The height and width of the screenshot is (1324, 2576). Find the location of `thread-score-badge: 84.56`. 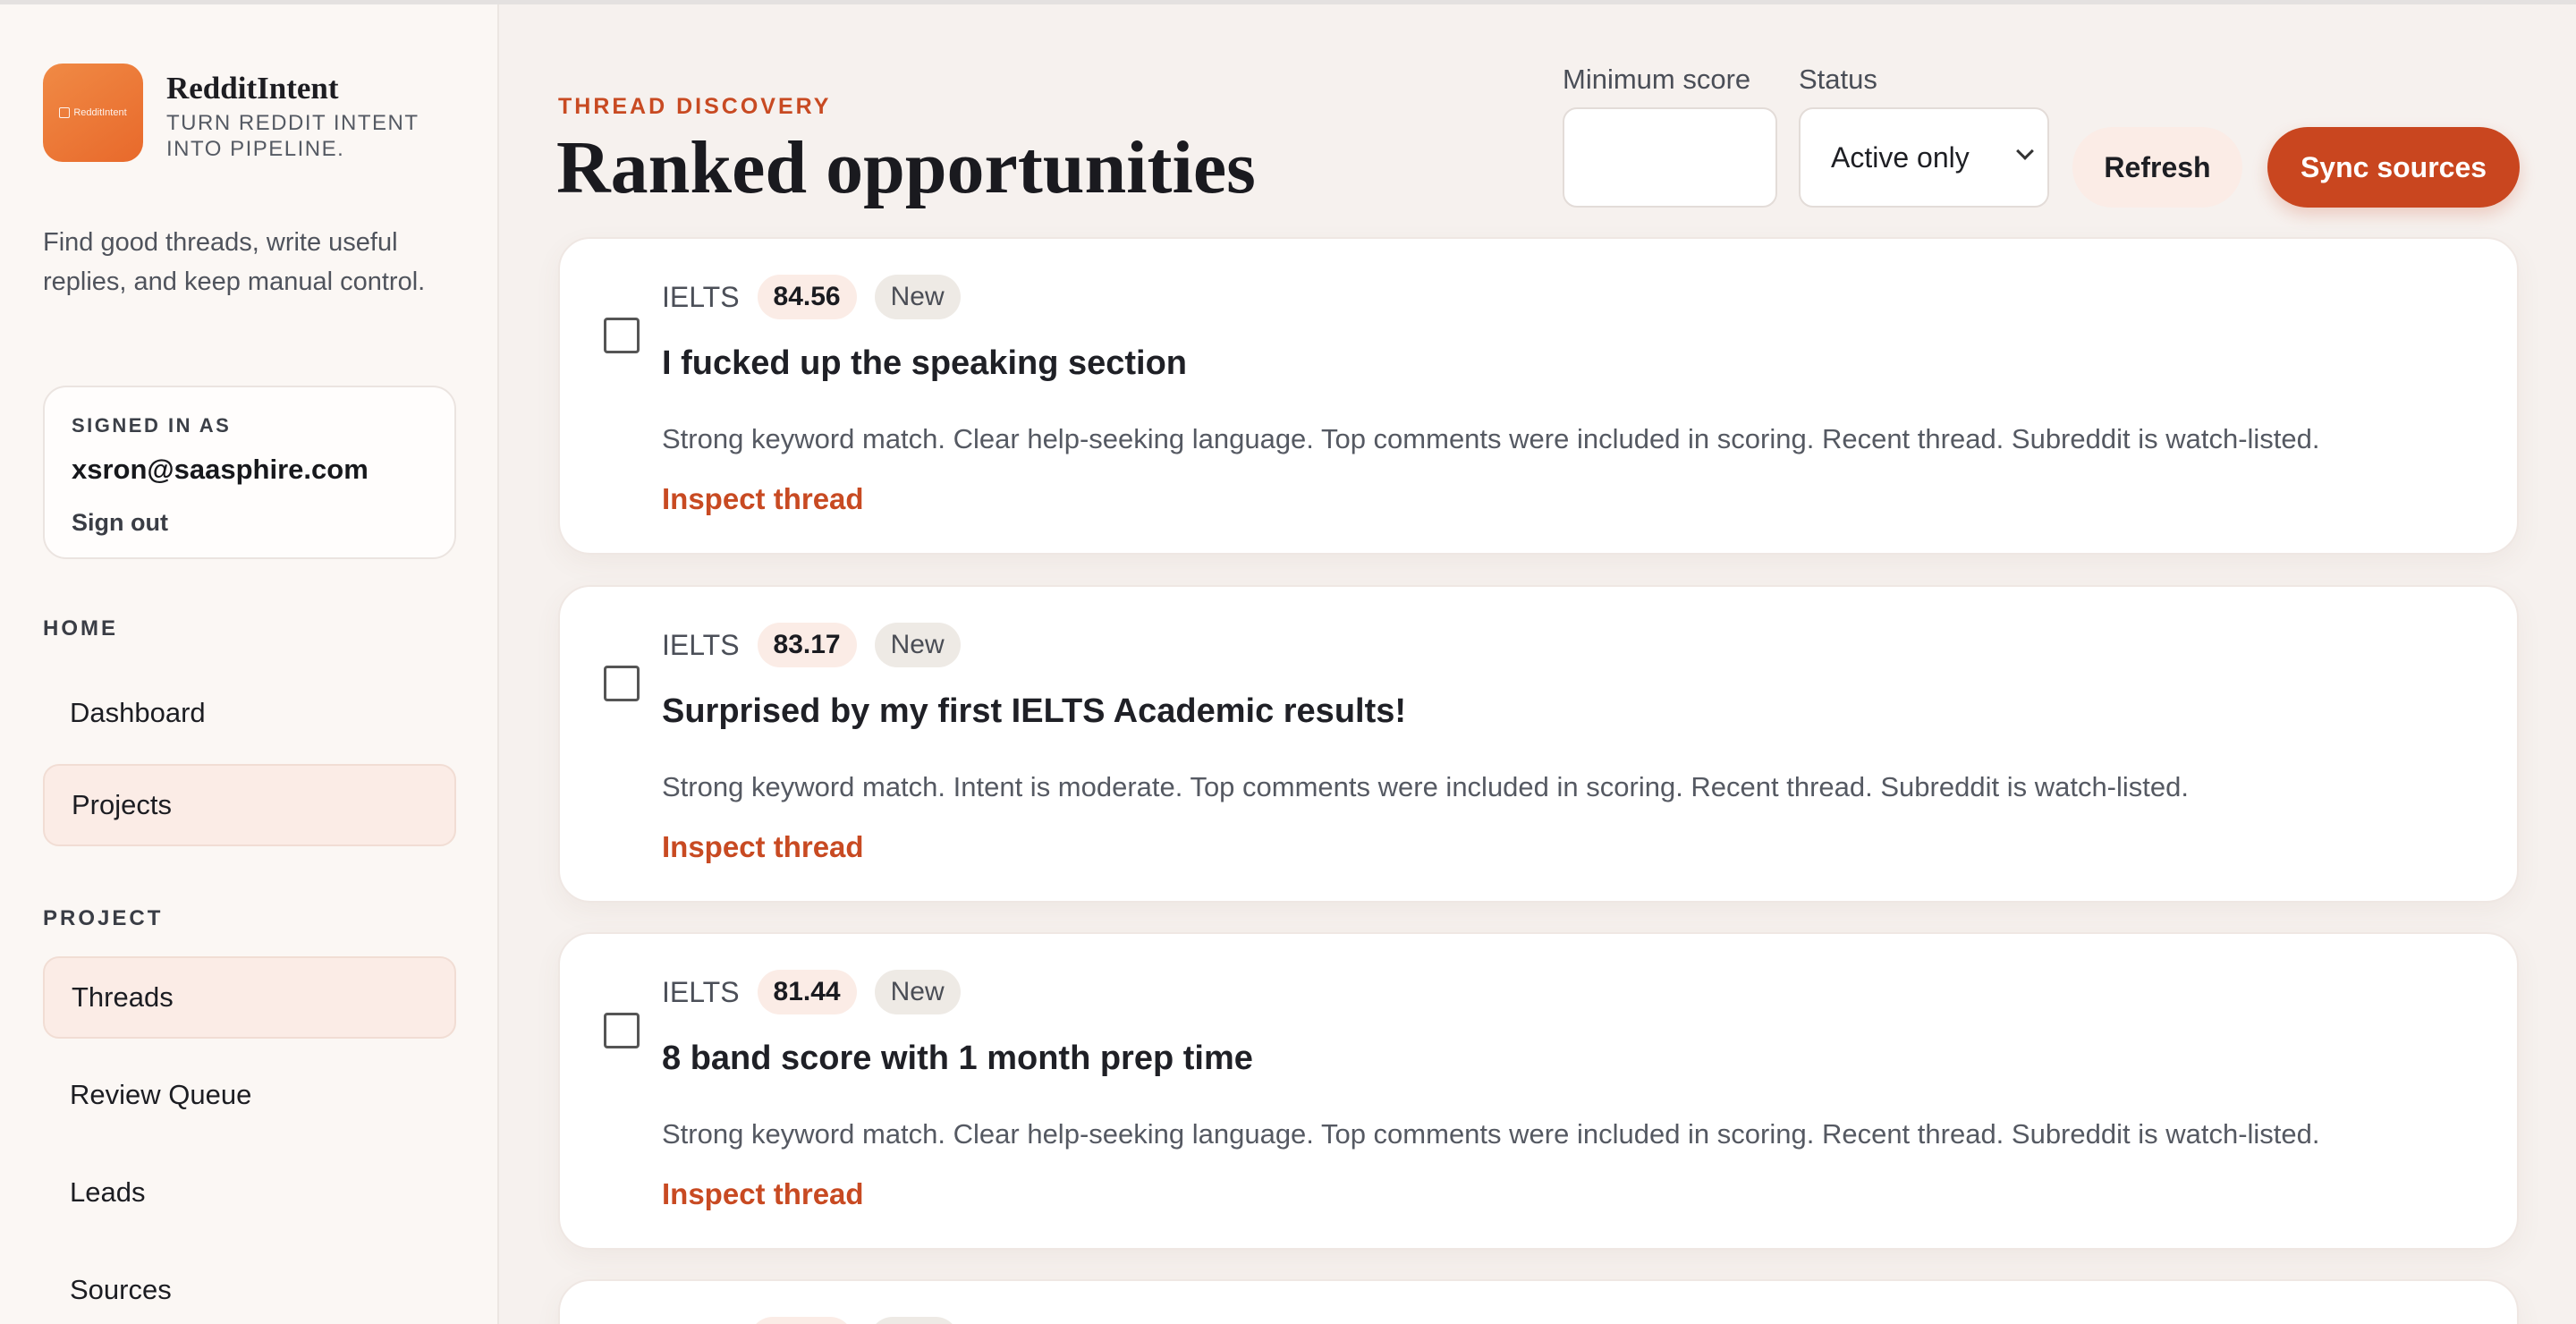

thread-score-badge: 84.56 is located at coordinates (807, 297).